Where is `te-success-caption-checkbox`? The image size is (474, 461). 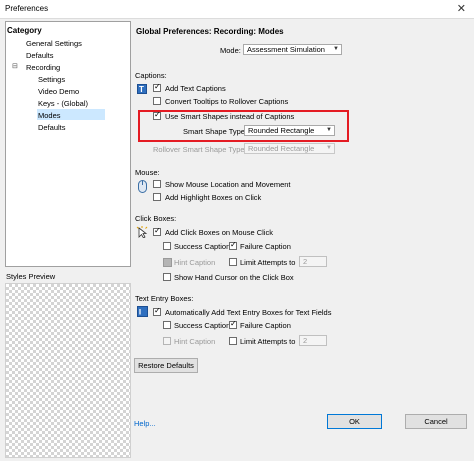
te-success-caption-checkbox is located at coordinates (167, 325).